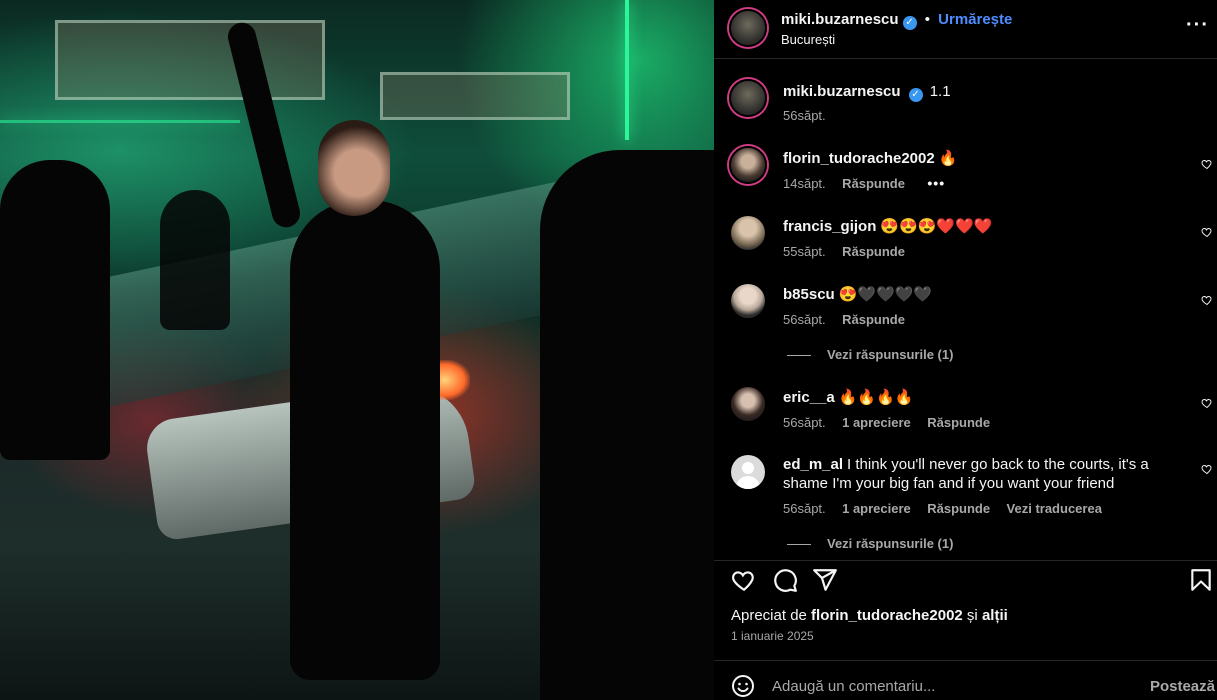 The image size is (1217, 700). Describe the element at coordinates (980, 92) in the screenshot. I see `caption-text-row: miki.buzarnescu ✓ 1.1` at that location.